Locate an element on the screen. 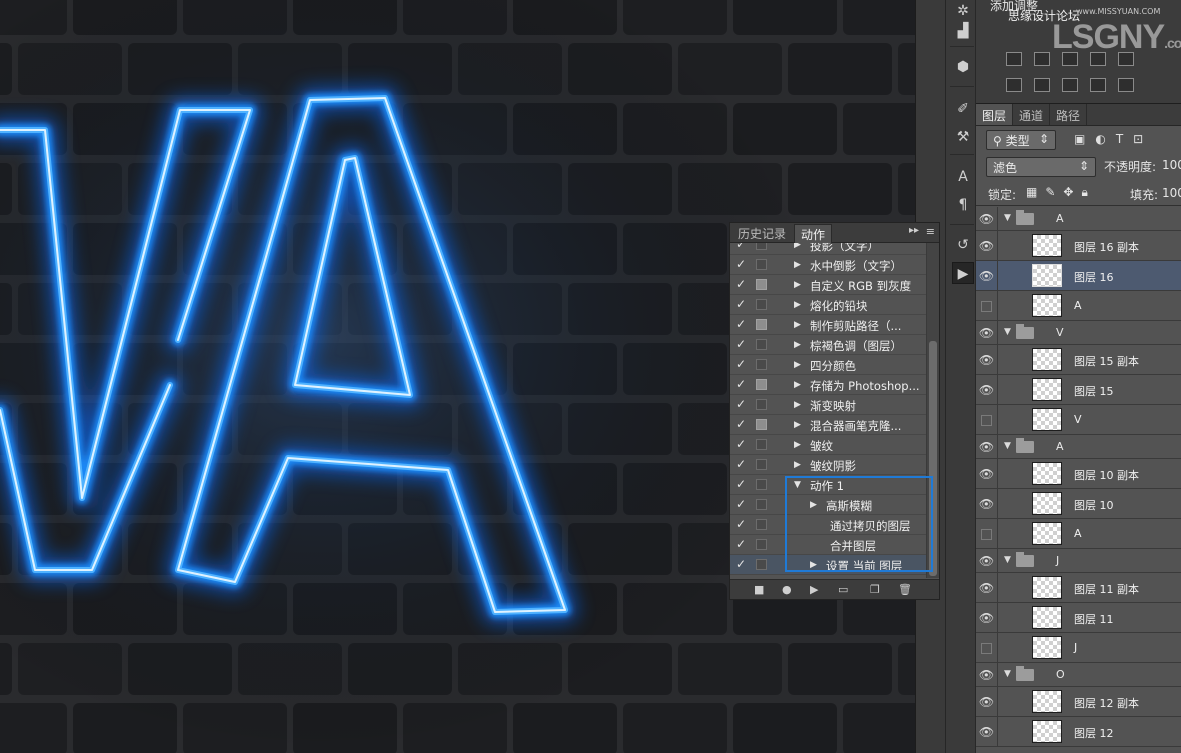 The height and width of the screenshot is (753, 1181). adjustment-filter-icon: ◐ is located at coordinates (1100, 139).